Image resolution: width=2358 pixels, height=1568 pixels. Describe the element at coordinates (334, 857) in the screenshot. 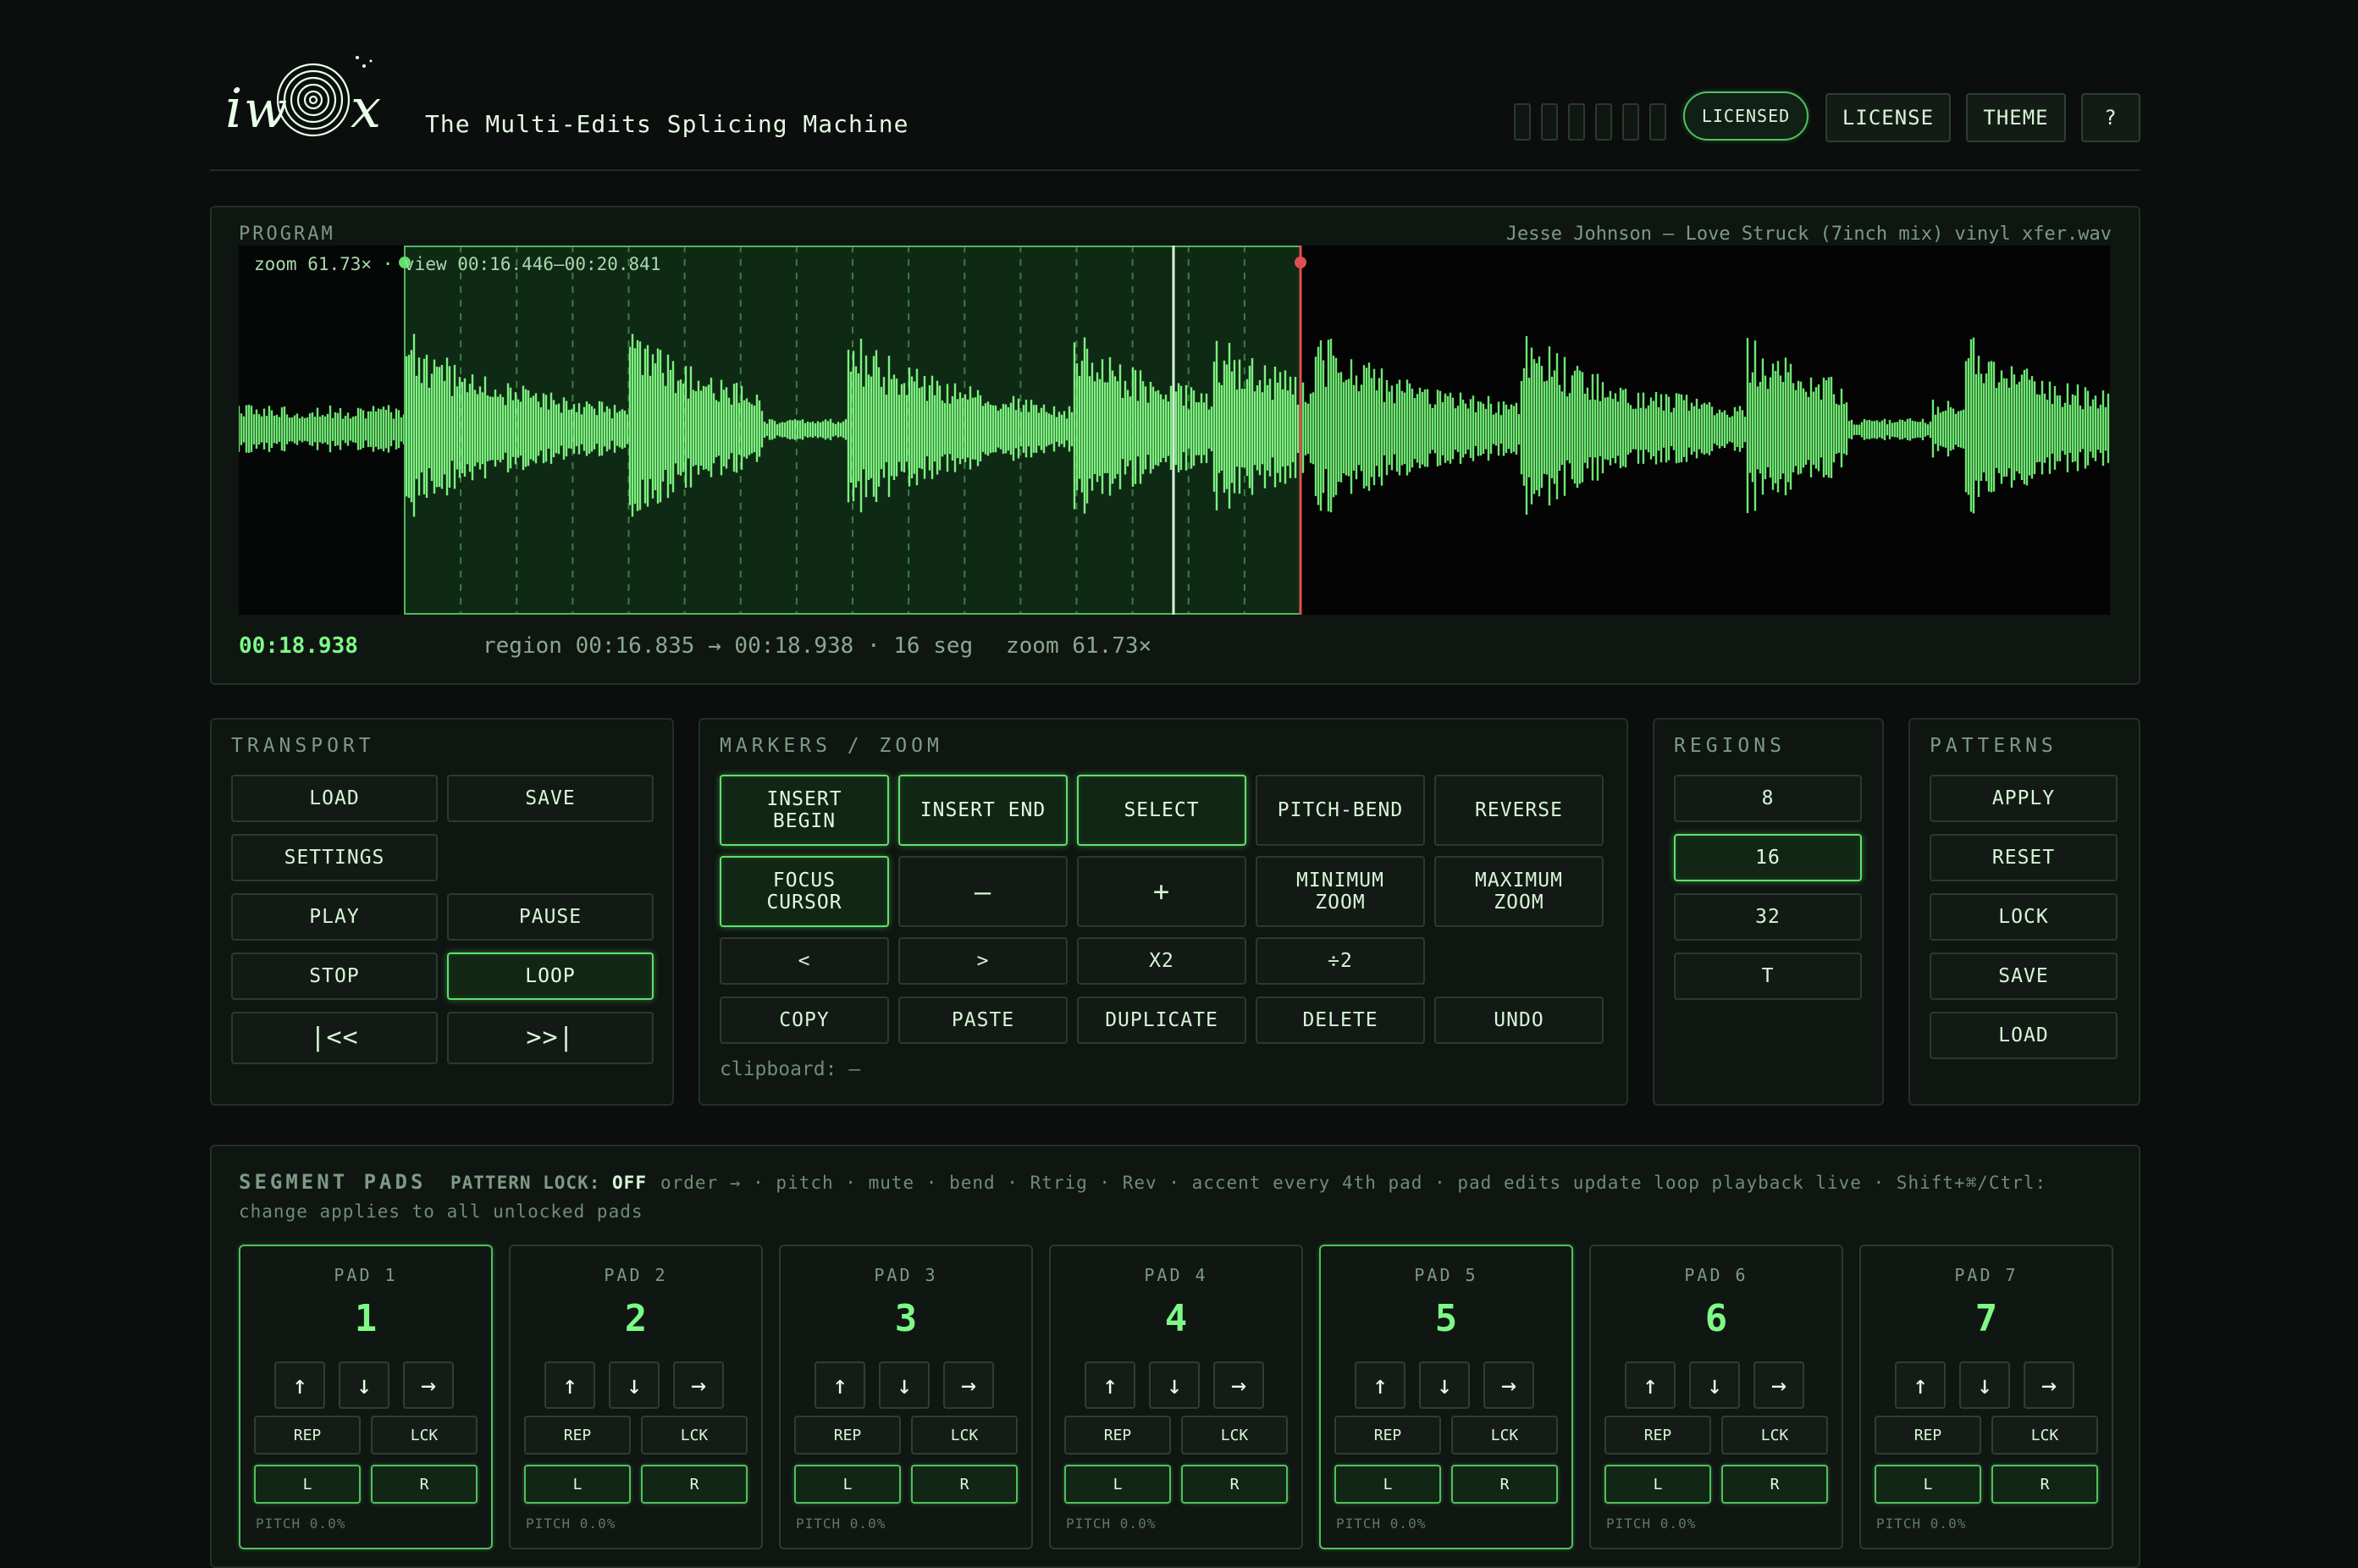

I see `settings-button: SETTINGS` at that location.